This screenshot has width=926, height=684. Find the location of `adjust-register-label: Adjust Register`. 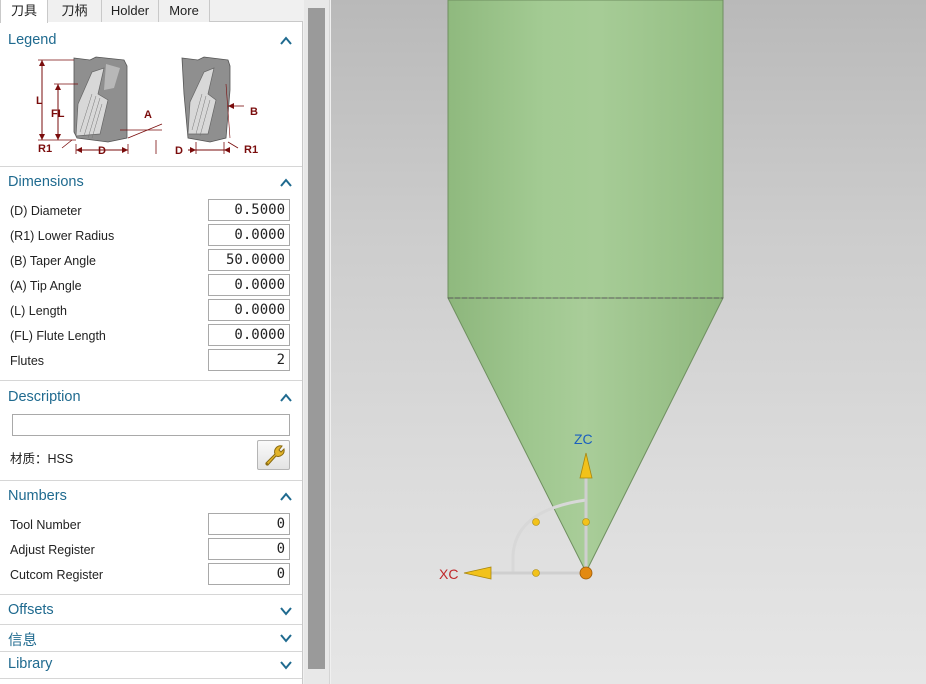

adjust-register-label: Adjust Register is located at coordinates (52, 550).